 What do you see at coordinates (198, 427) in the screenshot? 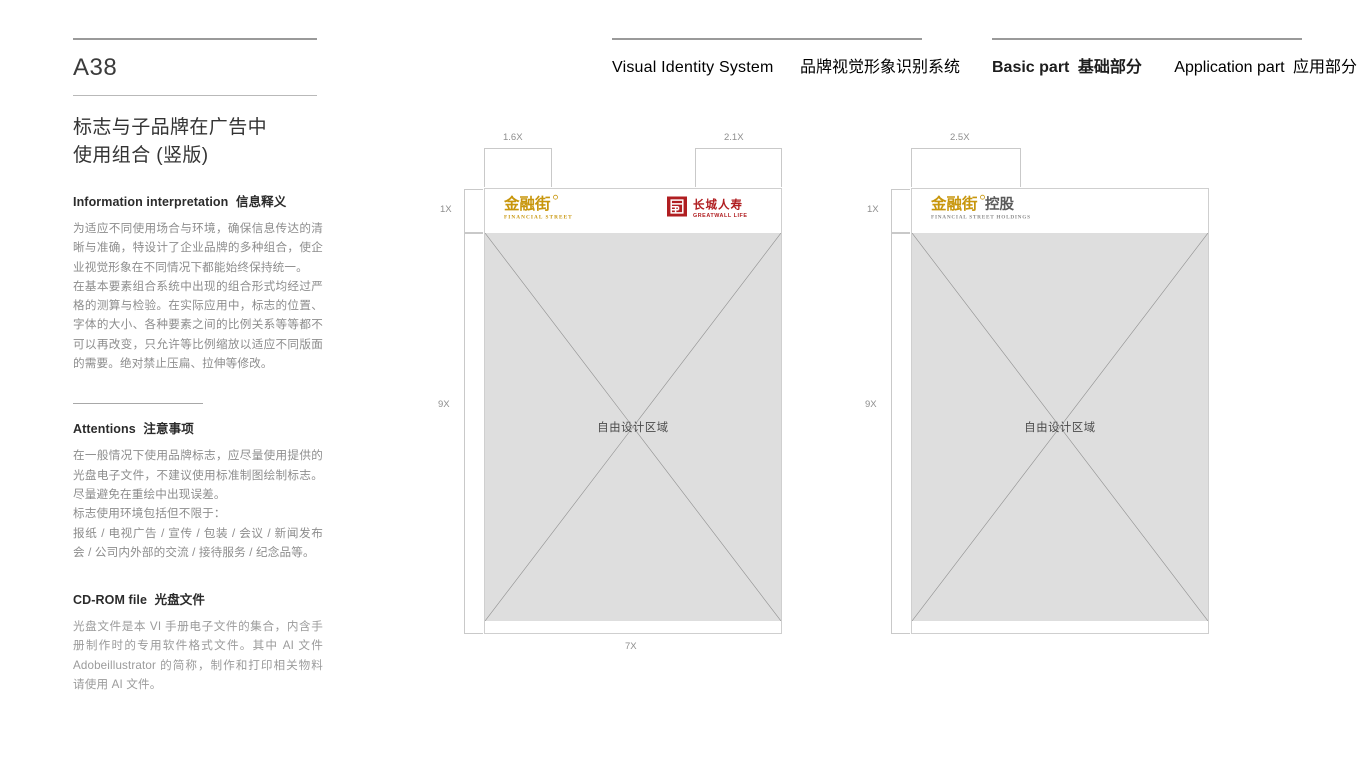
I see `block-heading: Attentions 注意事项` at bounding box center [198, 427].